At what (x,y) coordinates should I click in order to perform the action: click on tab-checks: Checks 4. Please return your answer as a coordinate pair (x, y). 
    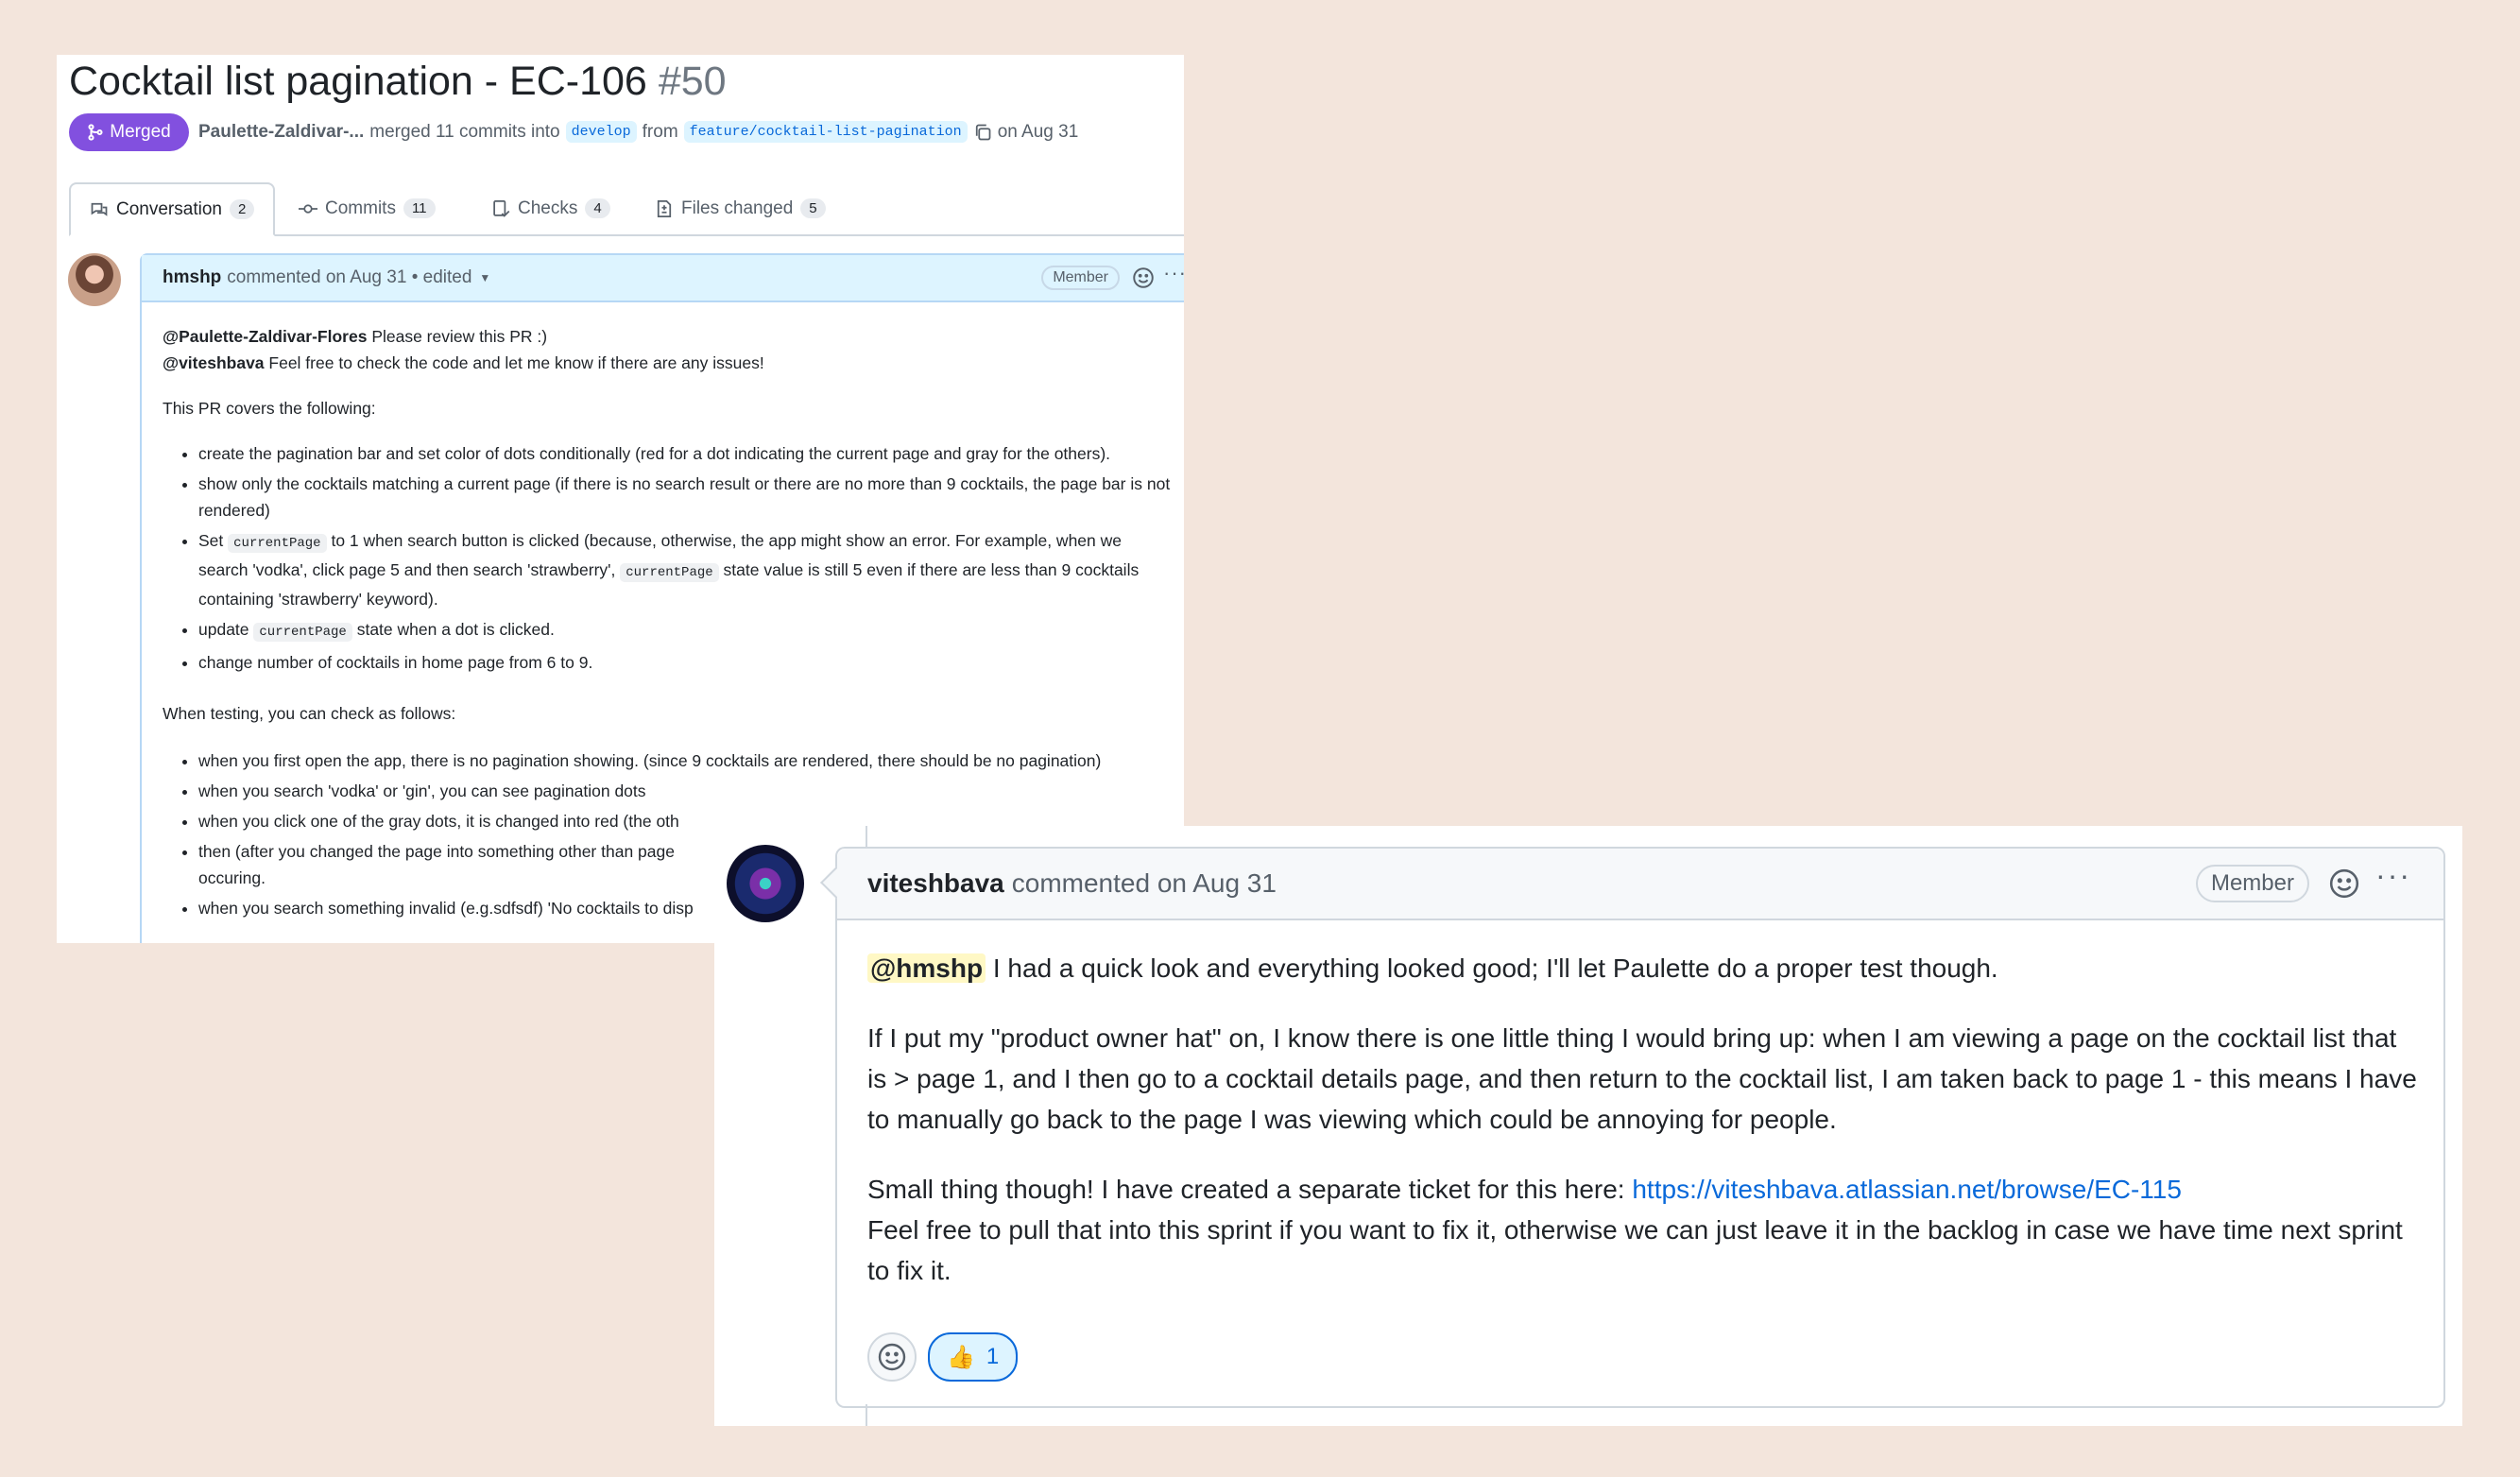
    Looking at the image, I should click on (550, 208).